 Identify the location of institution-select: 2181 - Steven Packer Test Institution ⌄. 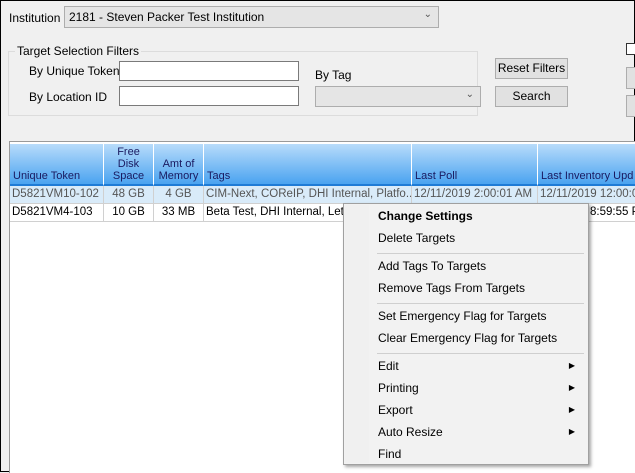
(251, 17).